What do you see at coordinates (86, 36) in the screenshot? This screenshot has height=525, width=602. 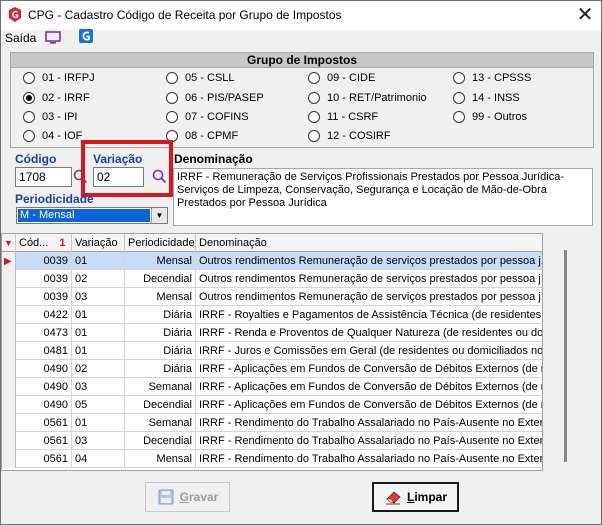 I see `app-logo-icon` at bounding box center [86, 36].